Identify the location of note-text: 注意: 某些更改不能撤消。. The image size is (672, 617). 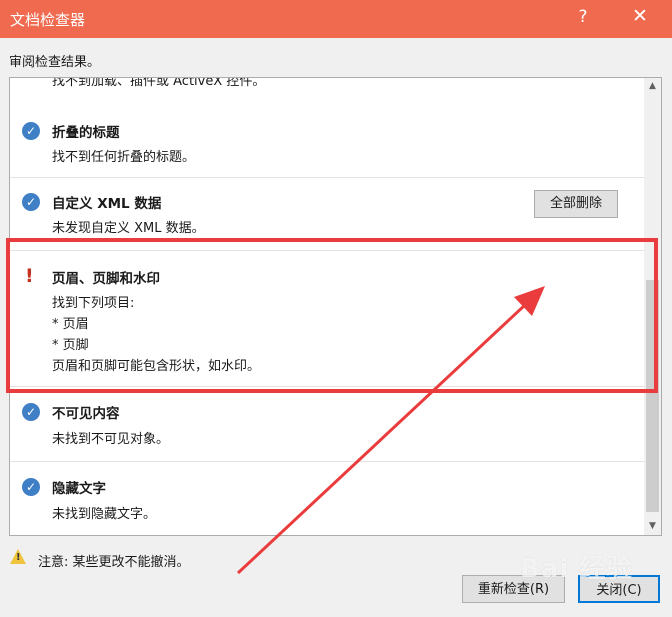
(114, 562).